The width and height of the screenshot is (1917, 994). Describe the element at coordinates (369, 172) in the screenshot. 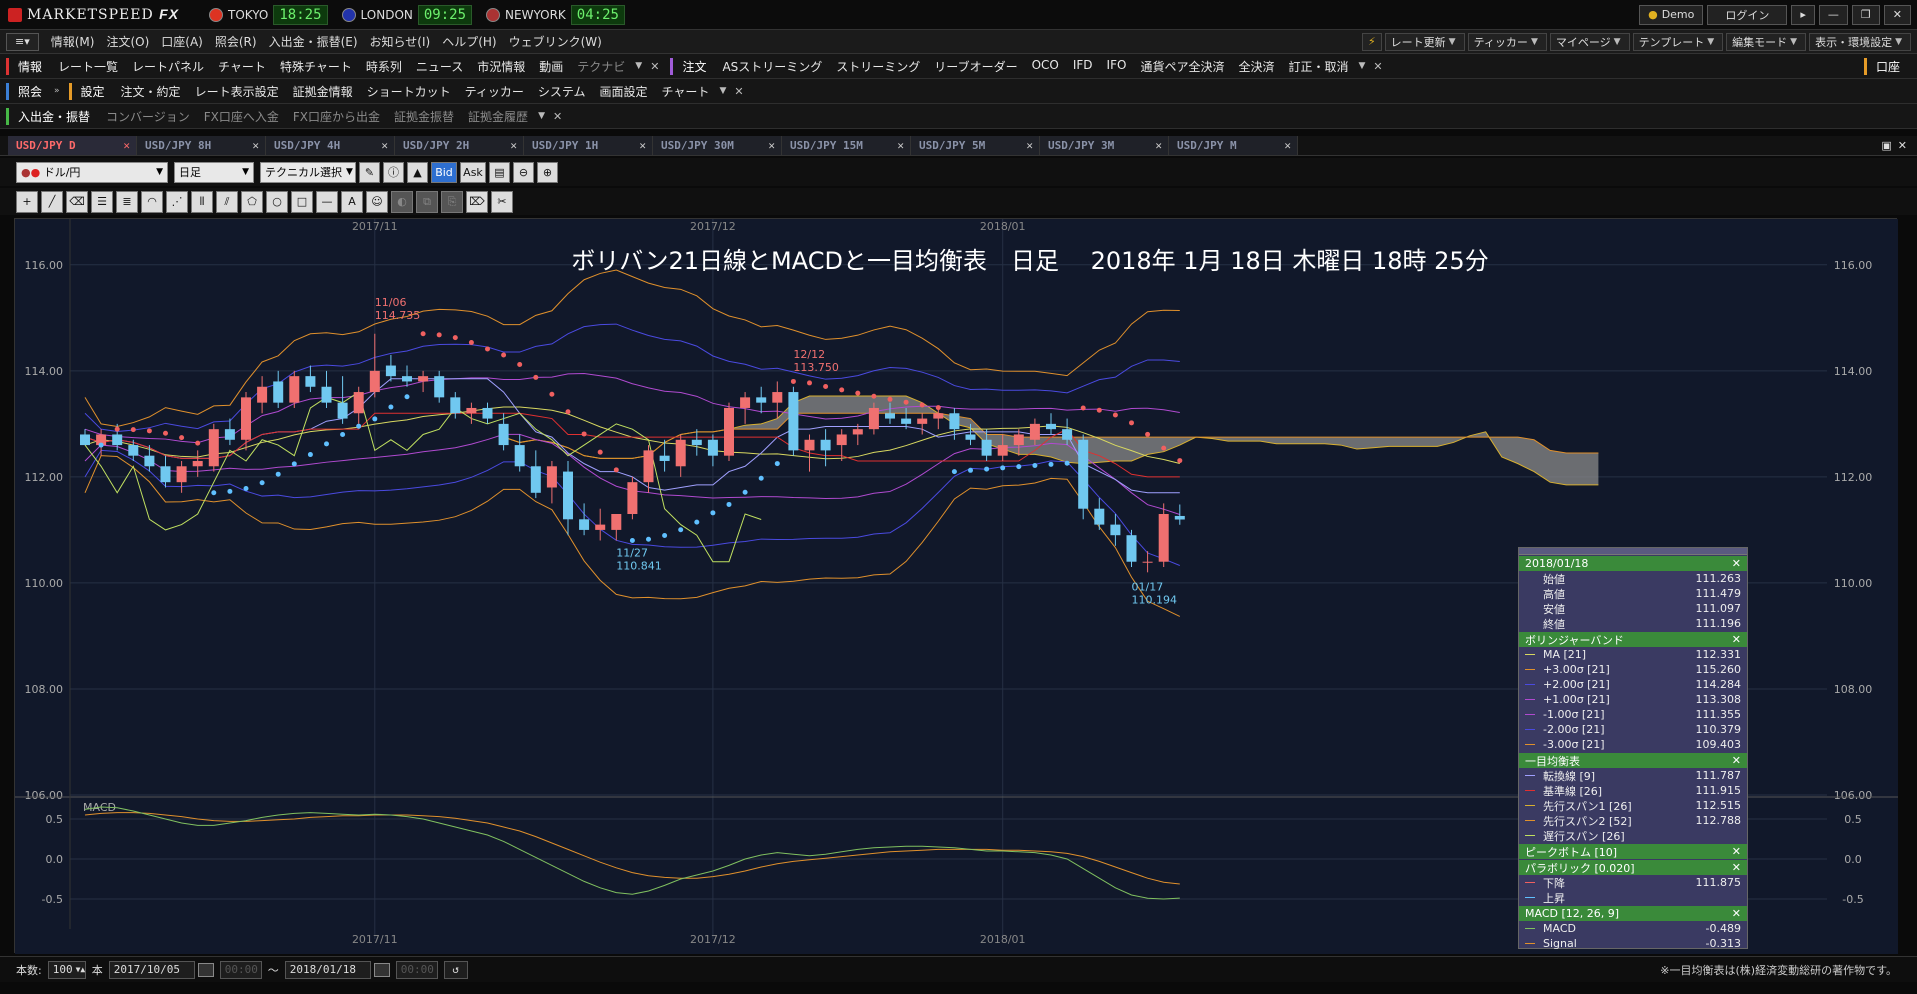

I see `pen-icon: ✎` at that location.